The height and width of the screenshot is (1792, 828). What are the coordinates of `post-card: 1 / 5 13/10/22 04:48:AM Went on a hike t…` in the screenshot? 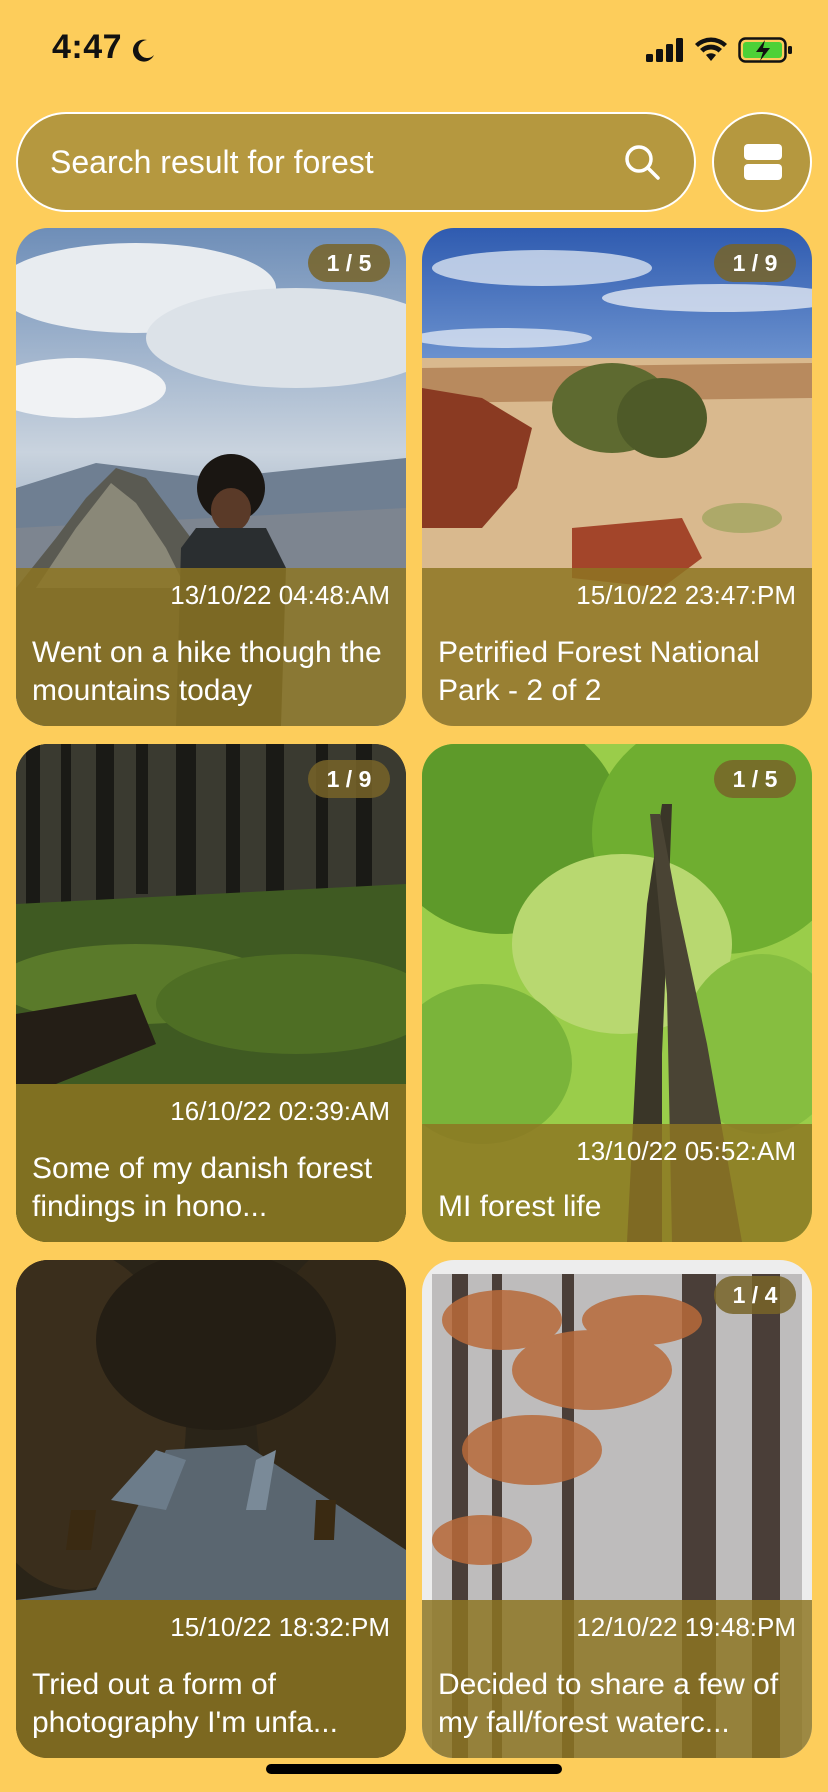 It's located at (211, 477).